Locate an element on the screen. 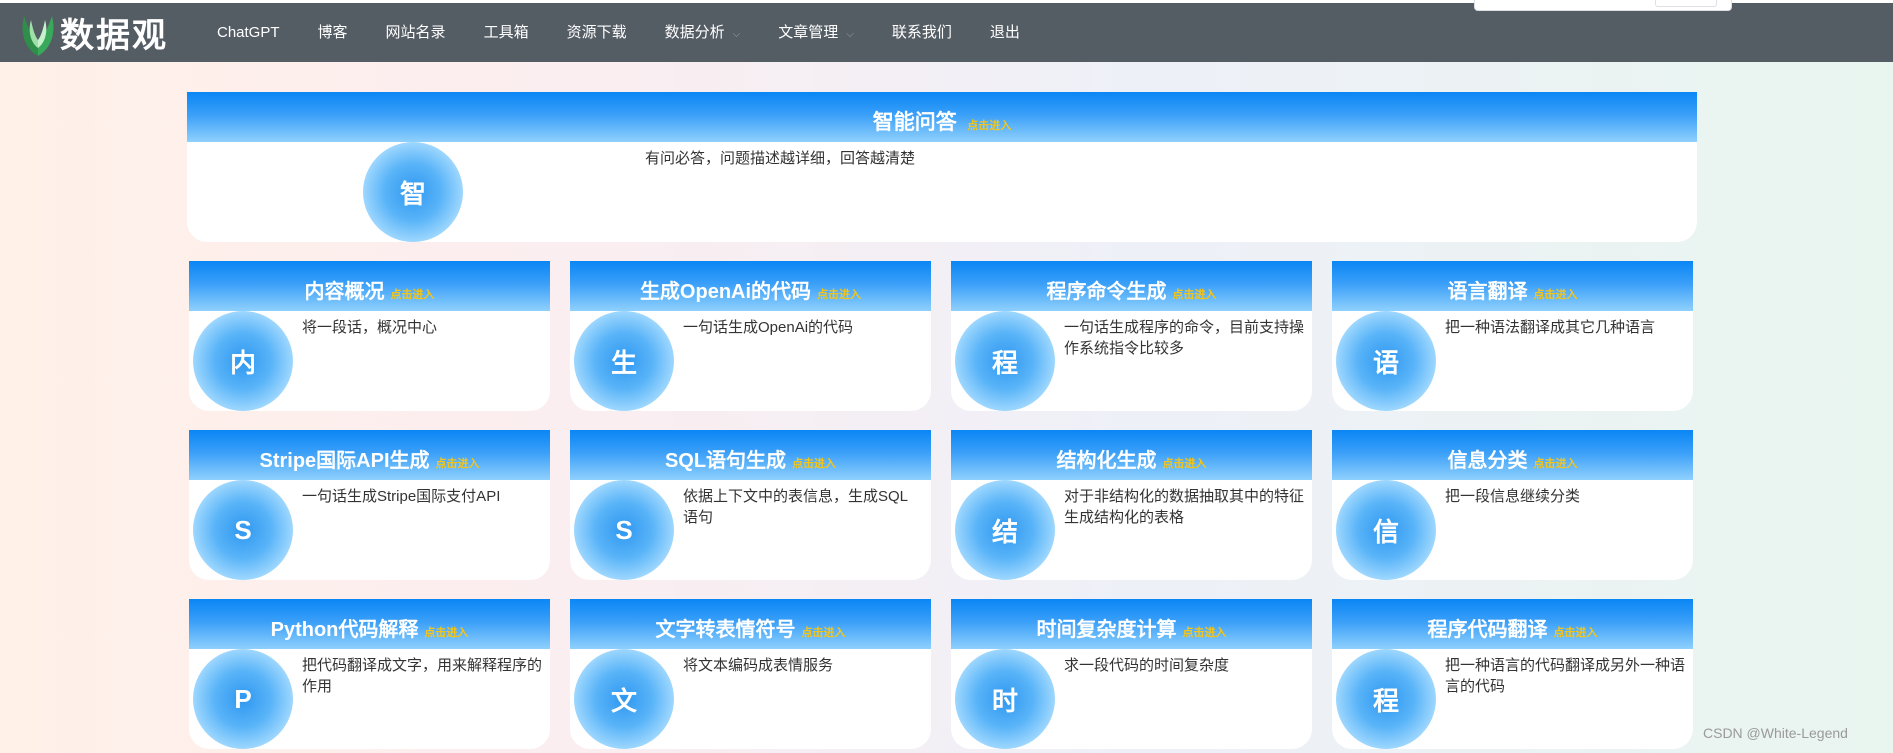 This screenshot has height=753, width=1893. tool-card: 程序代码翻译 点击进入程把一种语言的代码翻译成另外一种语言的代码 is located at coordinates (1512, 674).